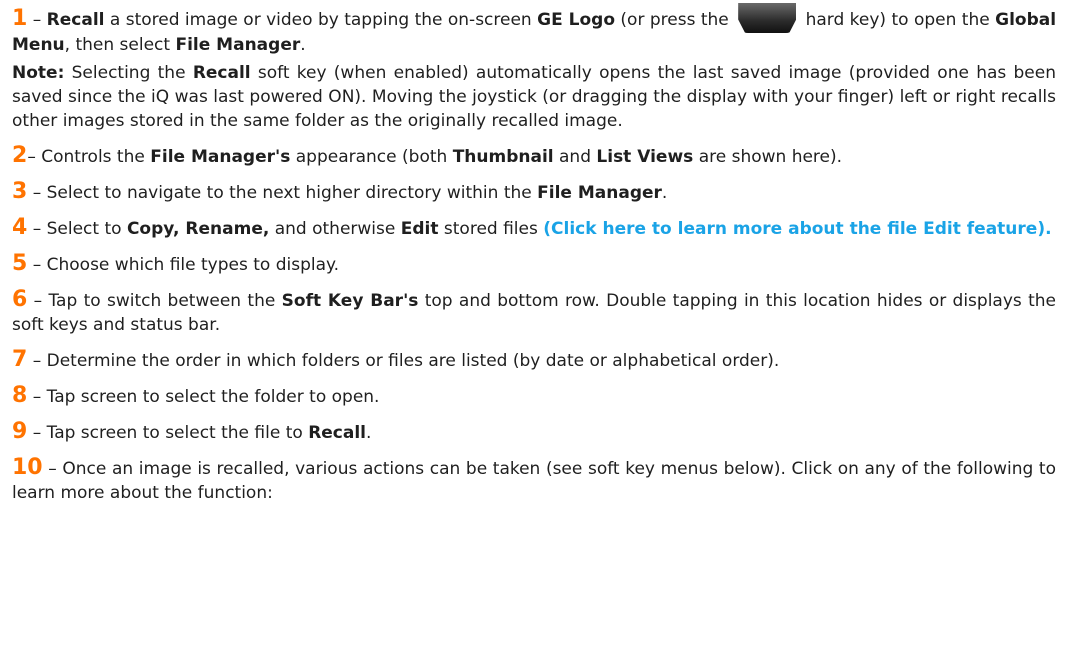  I want to click on list-views-term: List Views, so click(645, 157).